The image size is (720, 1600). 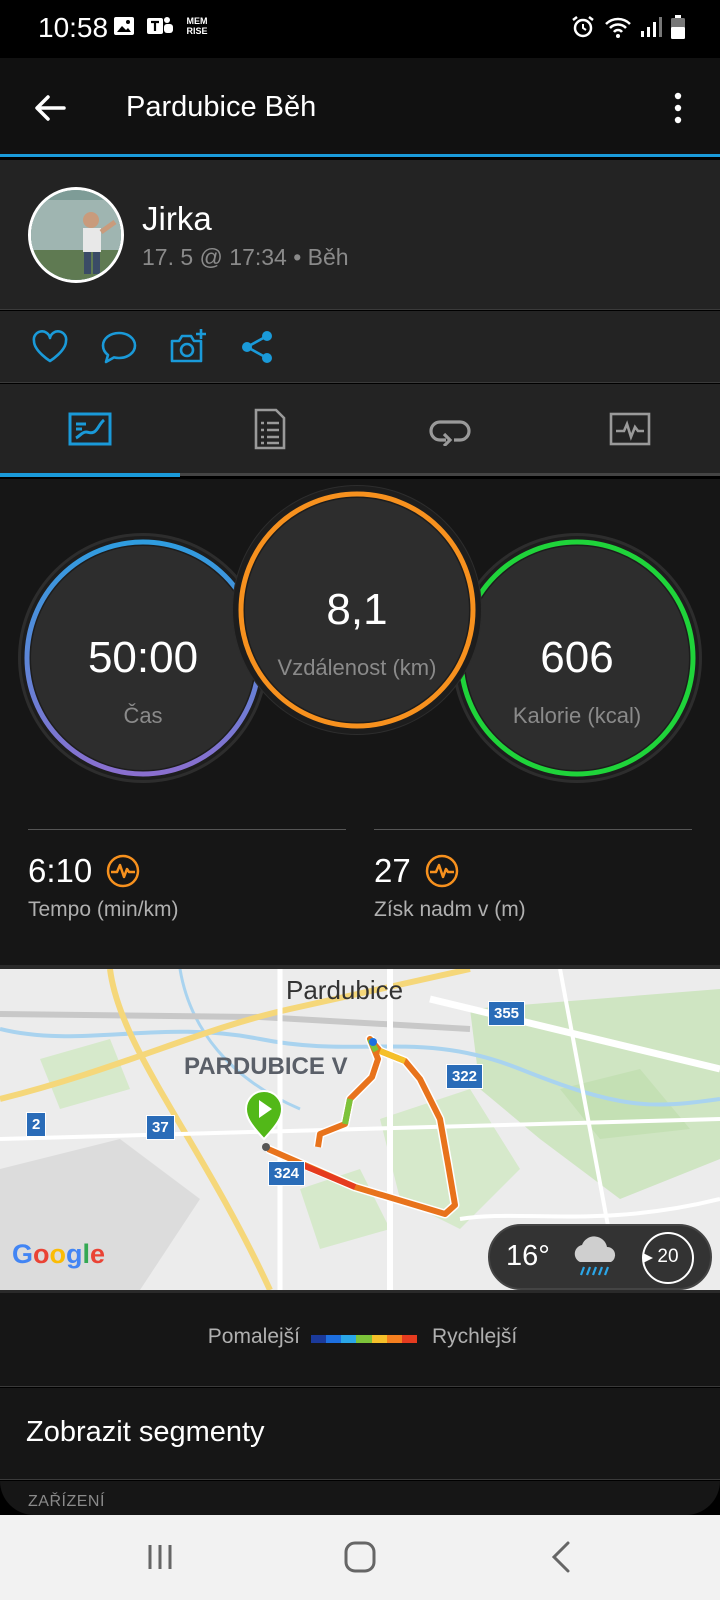 What do you see at coordinates (59, 1254) in the screenshot?
I see `google-logo: Google` at bounding box center [59, 1254].